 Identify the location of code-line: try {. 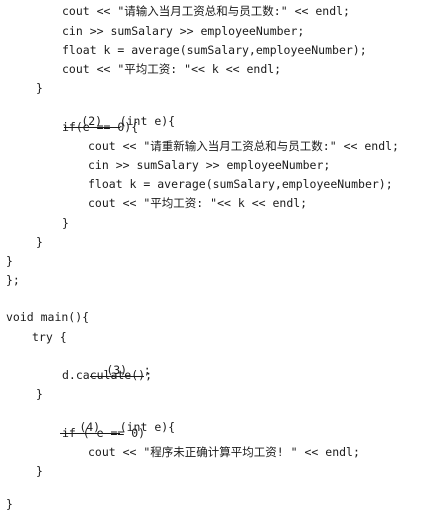
(49, 337).